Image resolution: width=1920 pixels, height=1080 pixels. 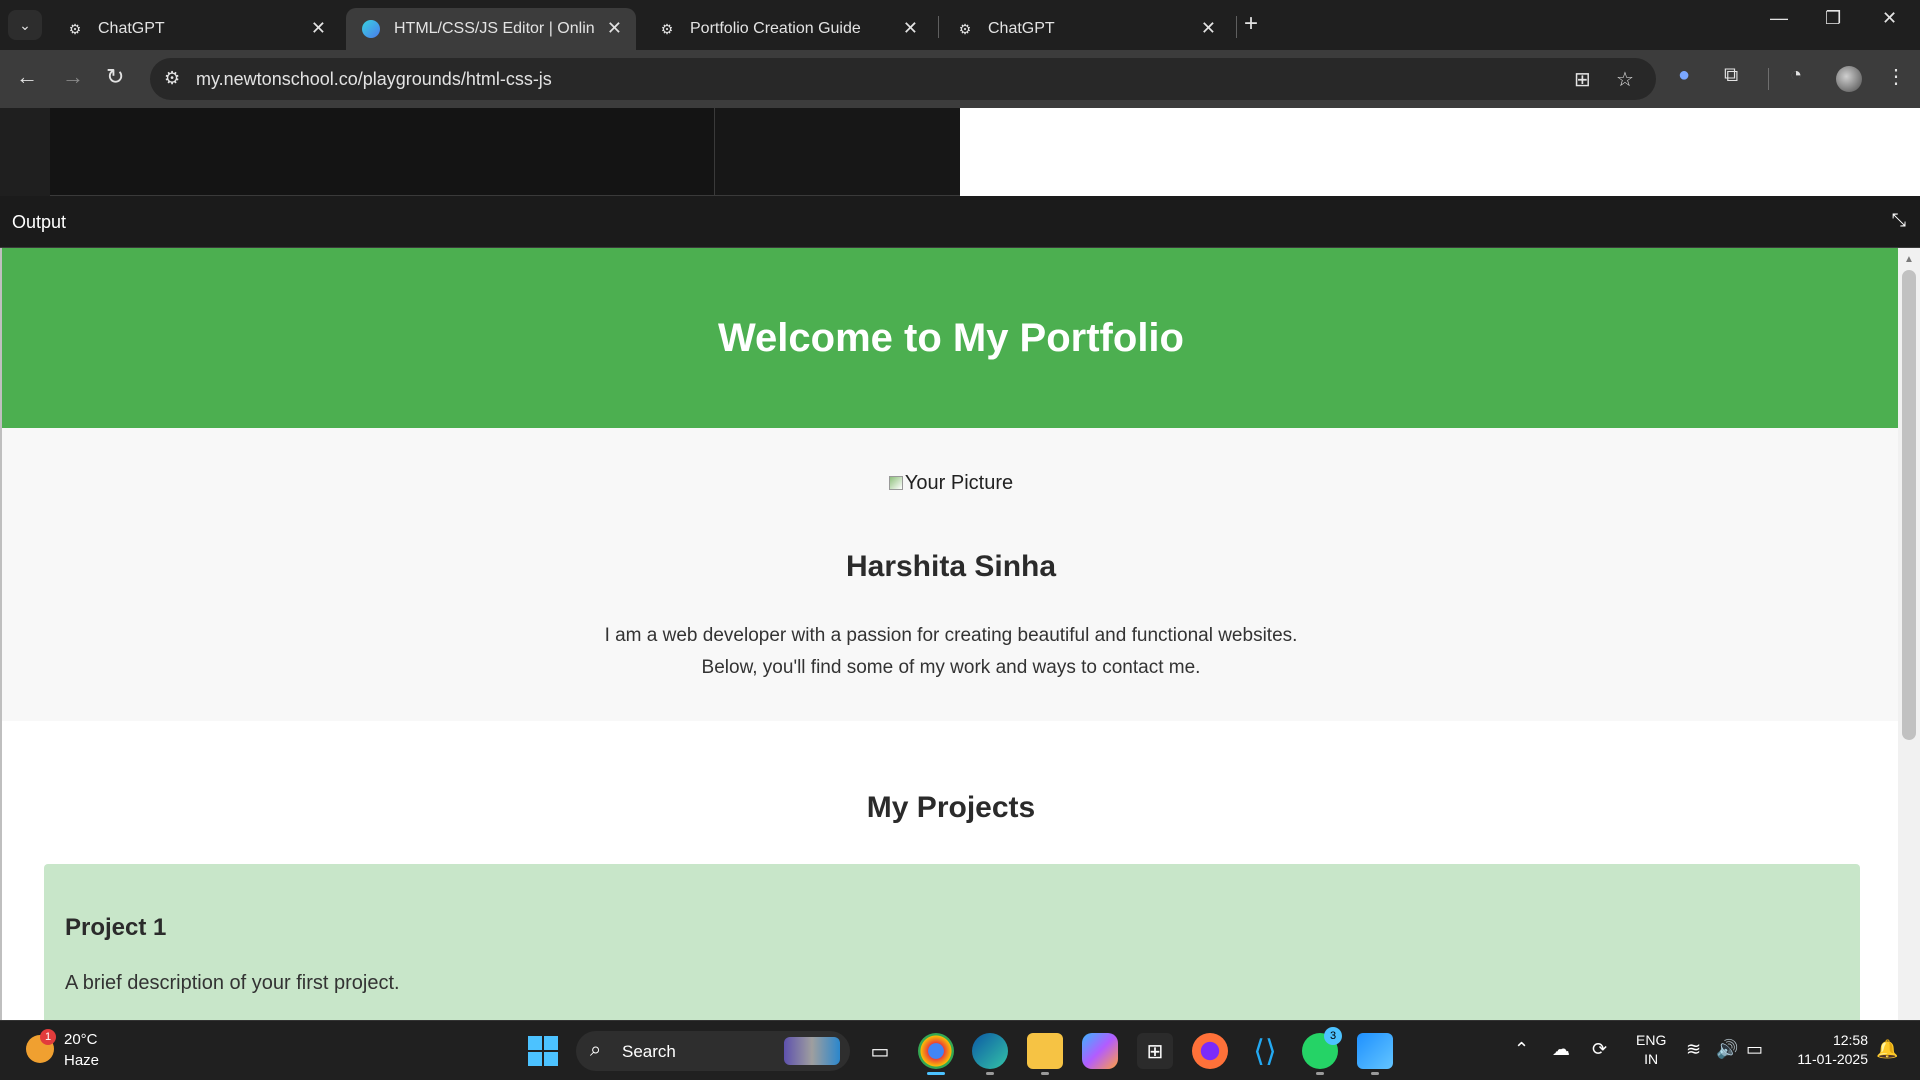 I want to click on project-title: Project 1, so click(x=116, y=927).